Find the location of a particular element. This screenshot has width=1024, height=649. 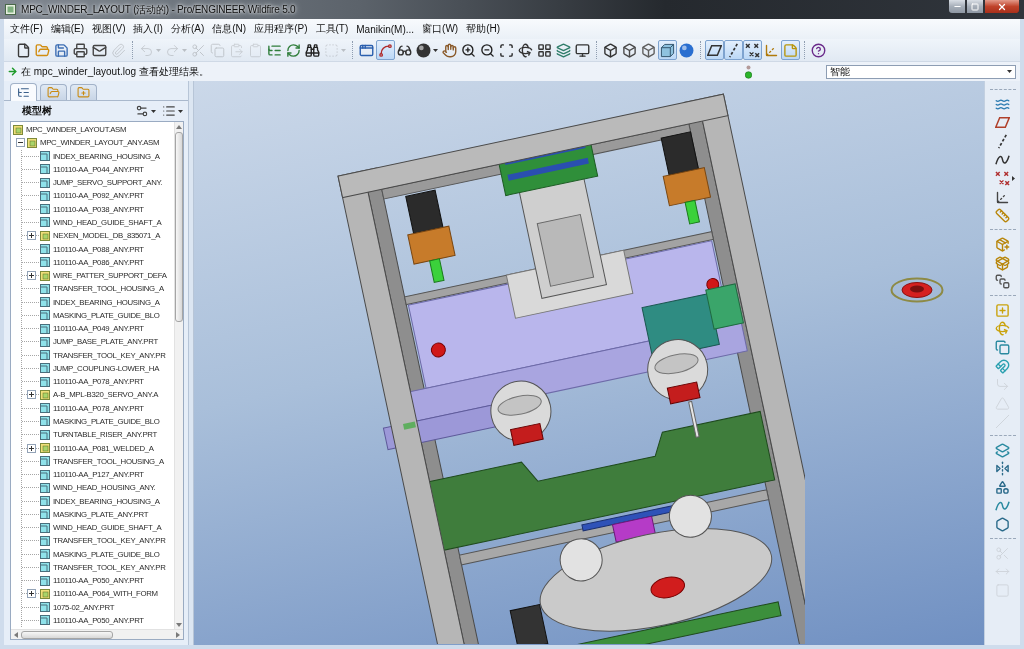

ring-part-drawing is located at coordinates (917, 290).